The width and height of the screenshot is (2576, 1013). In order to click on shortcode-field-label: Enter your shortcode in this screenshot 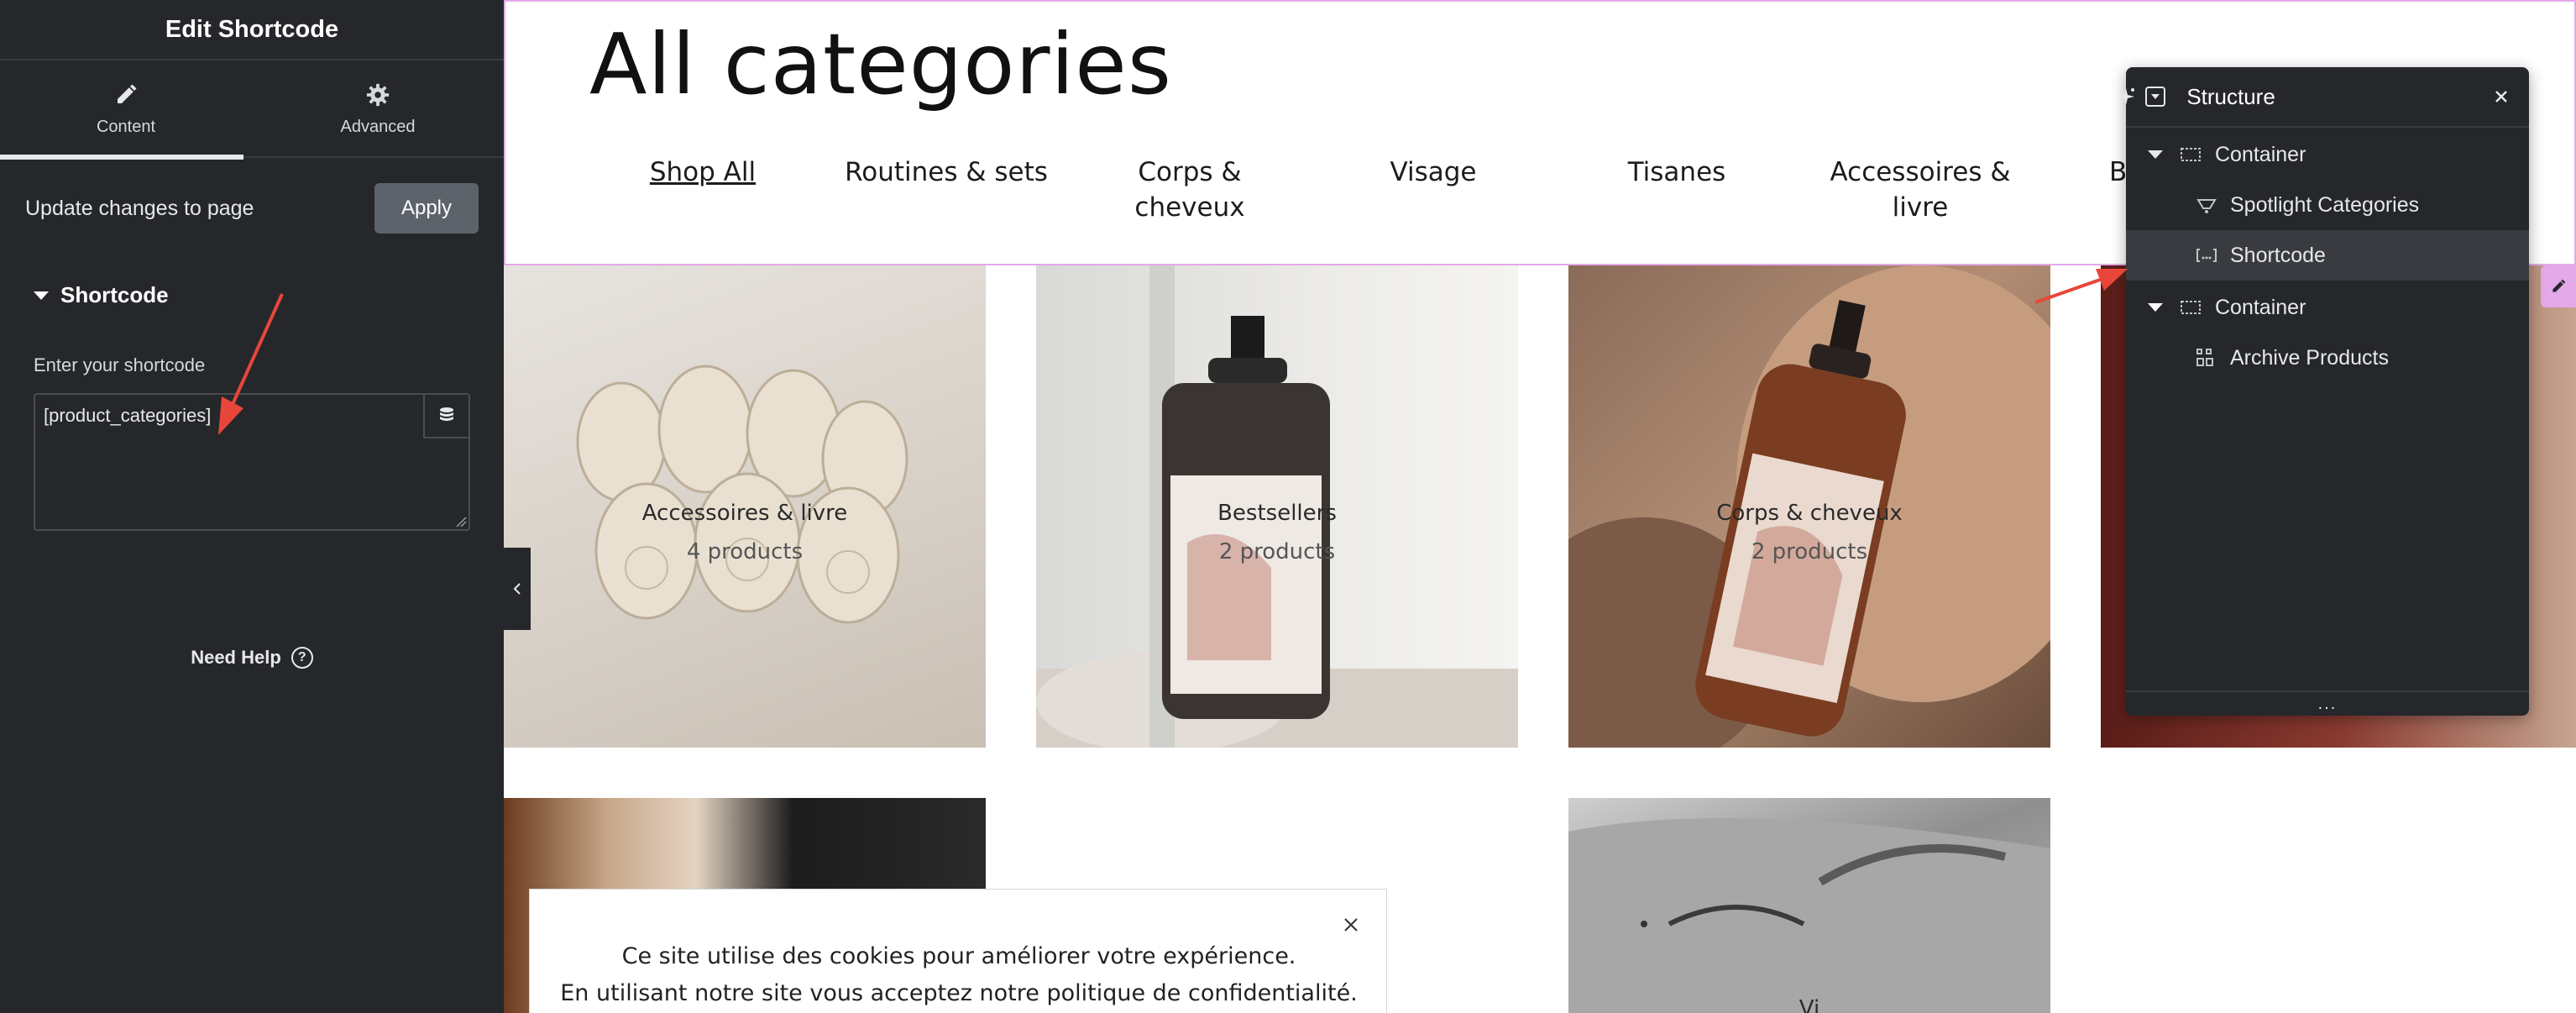, I will do `click(120, 365)`.